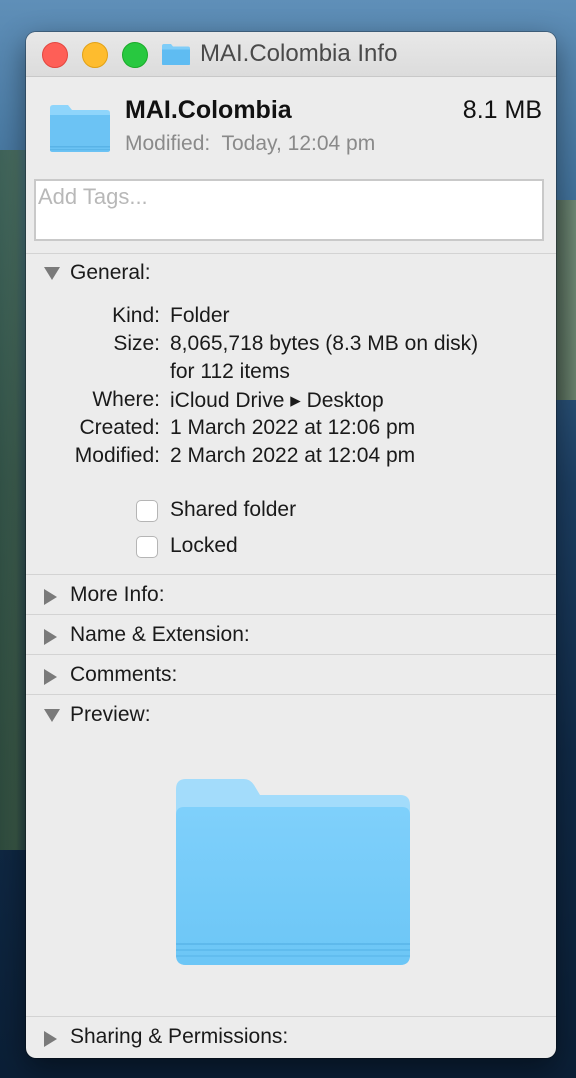 The image size is (576, 1078). What do you see at coordinates (293, 455) in the screenshot?
I see `modified-value: 2 March 2022 at 12:04 pm` at bounding box center [293, 455].